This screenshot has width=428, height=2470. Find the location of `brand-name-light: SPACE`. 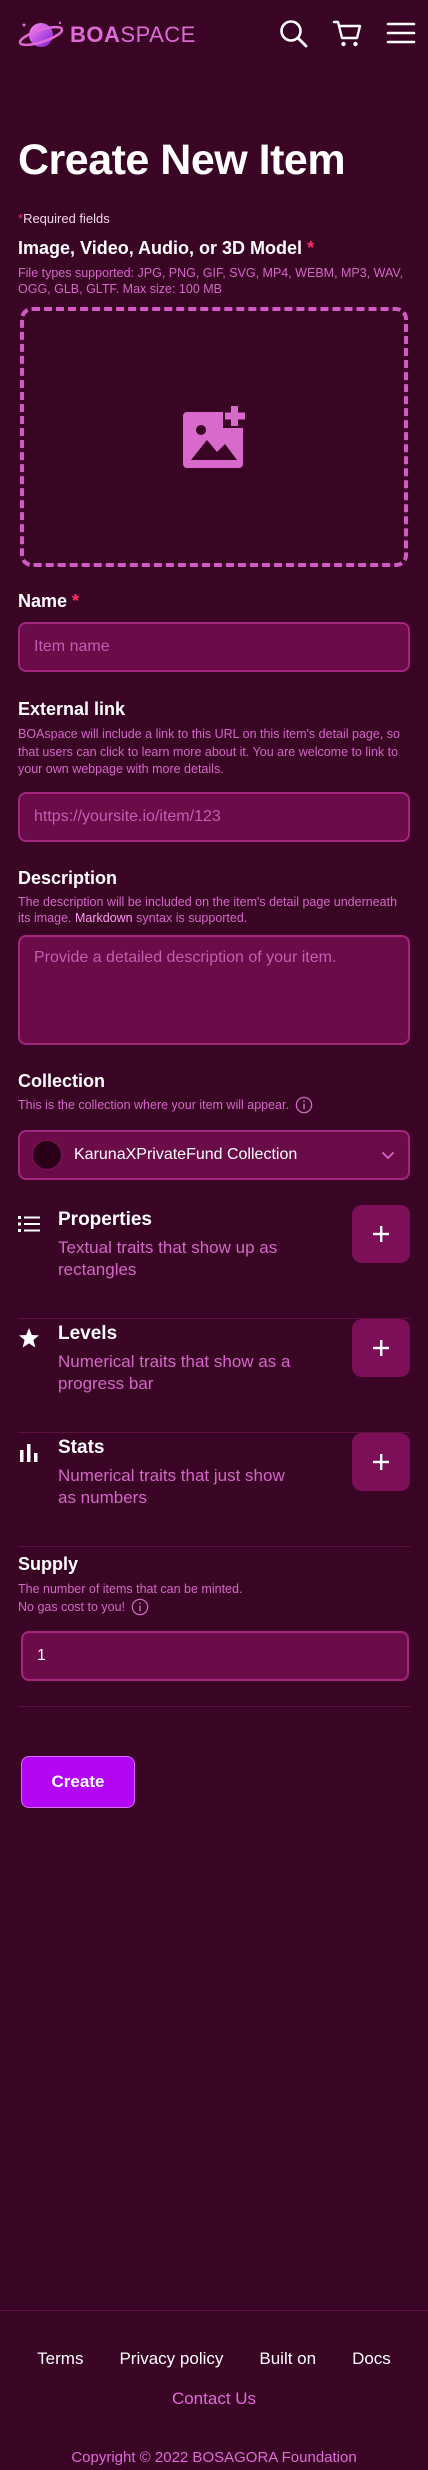

brand-name-light: SPACE is located at coordinates (158, 34).